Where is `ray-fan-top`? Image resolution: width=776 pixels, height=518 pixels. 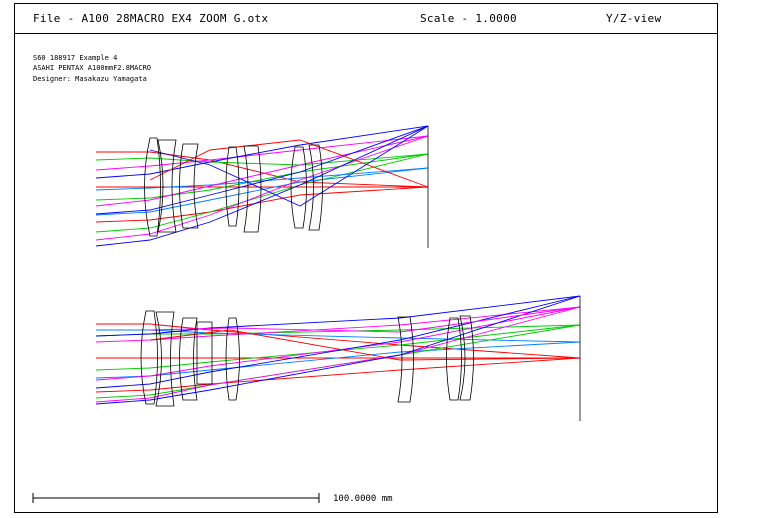 ray-fan-top is located at coordinates (262, 186).